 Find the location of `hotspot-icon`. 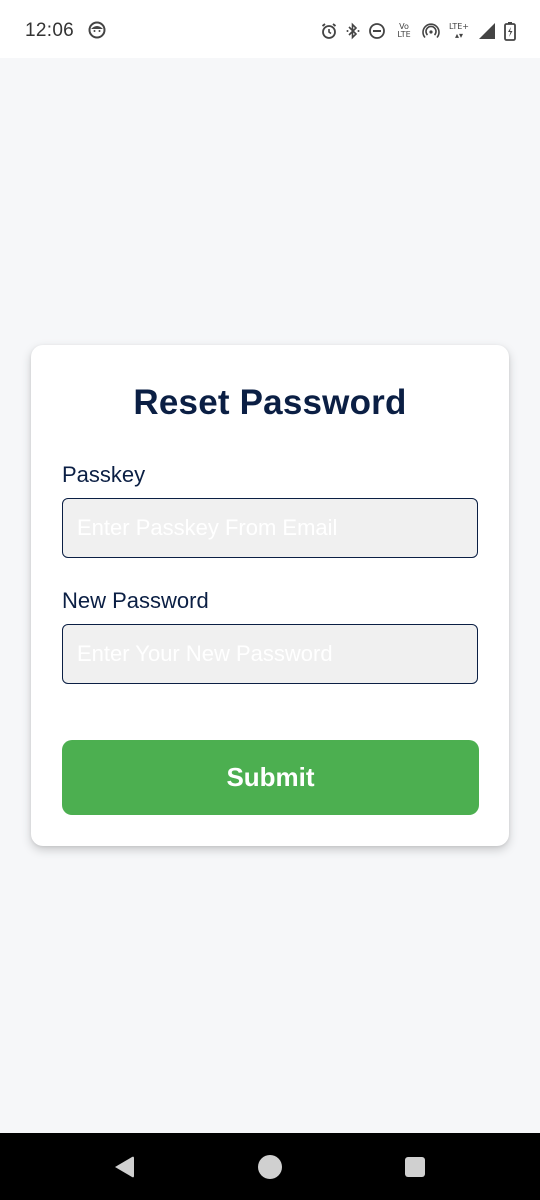

hotspot-icon is located at coordinates (431, 31).